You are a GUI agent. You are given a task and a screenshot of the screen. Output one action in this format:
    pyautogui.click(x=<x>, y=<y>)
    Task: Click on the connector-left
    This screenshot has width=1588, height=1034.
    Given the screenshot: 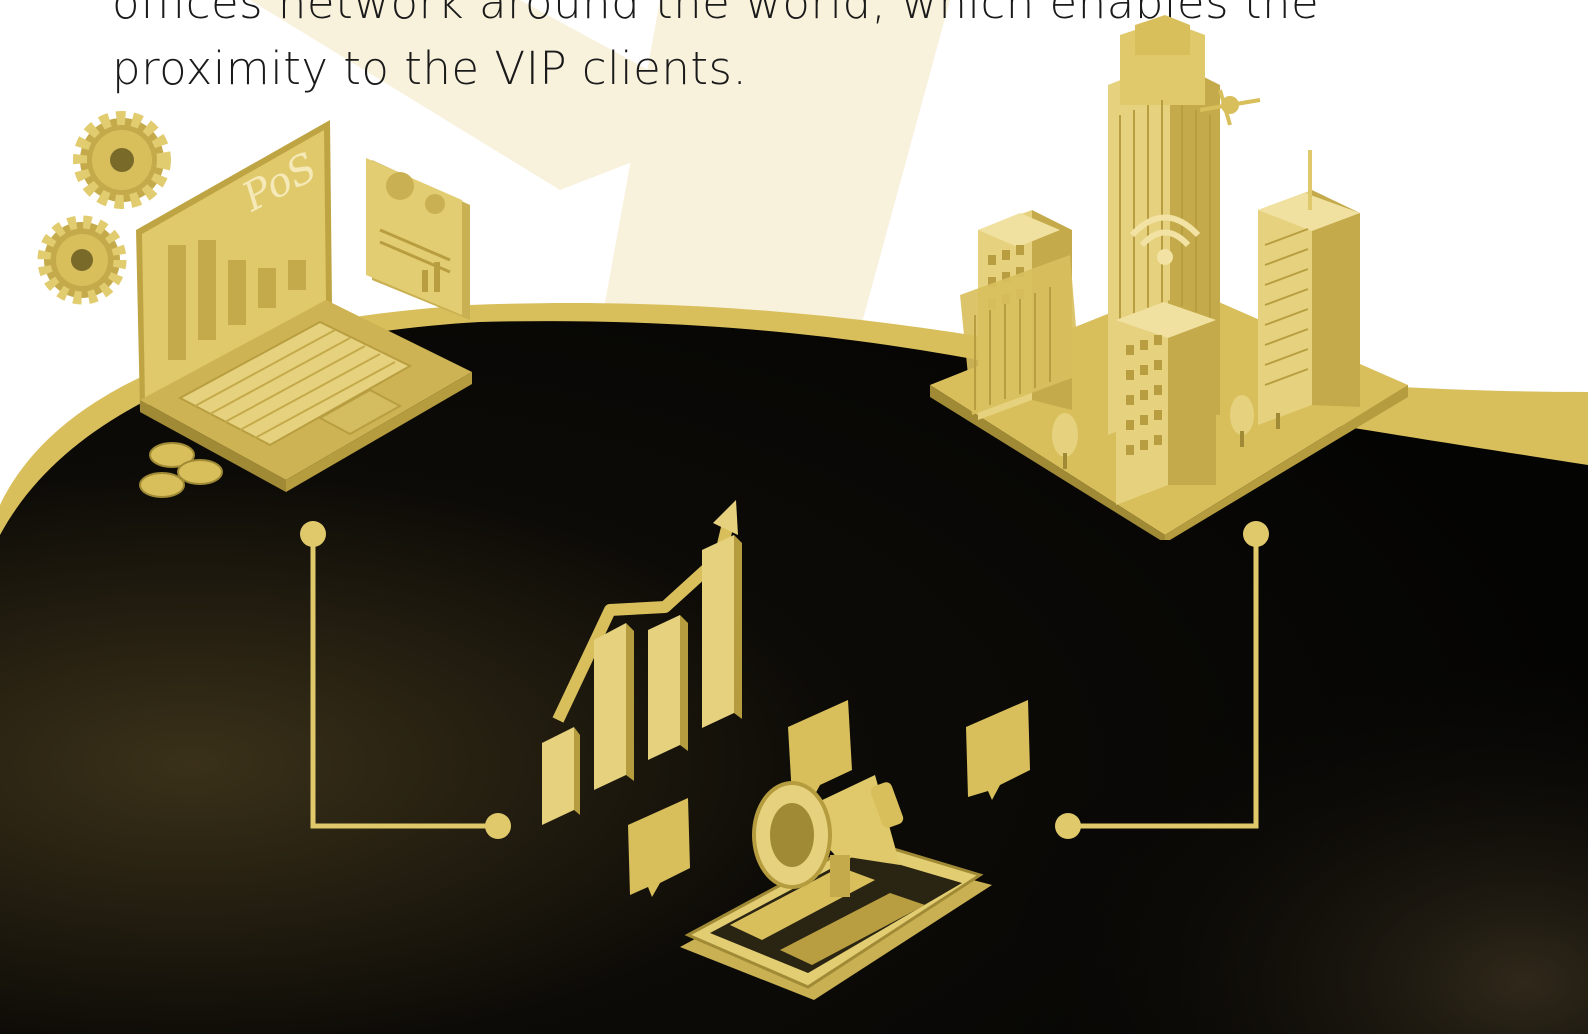 What is the action you would take?
    pyautogui.click(x=404, y=681)
    